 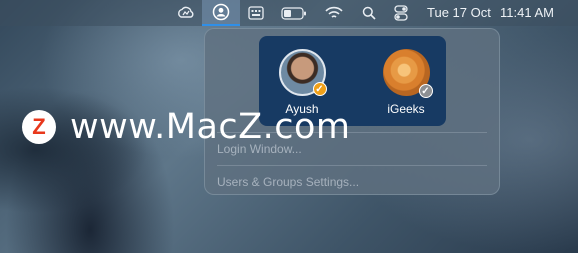 What do you see at coordinates (334, 13) in the screenshot?
I see `wifi-icon` at bounding box center [334, 13].